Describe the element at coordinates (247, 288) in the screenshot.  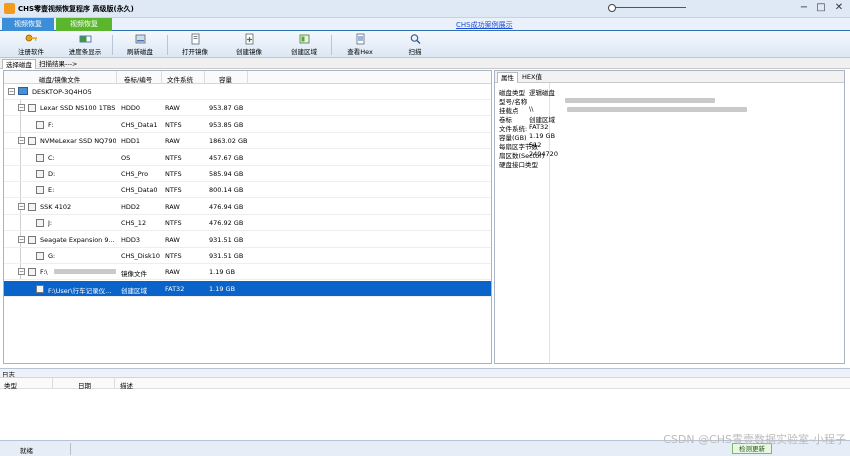
I see `table-row: F:\User\行车记录仪... 创建区域 FAT32 1.19 GB` at that location.